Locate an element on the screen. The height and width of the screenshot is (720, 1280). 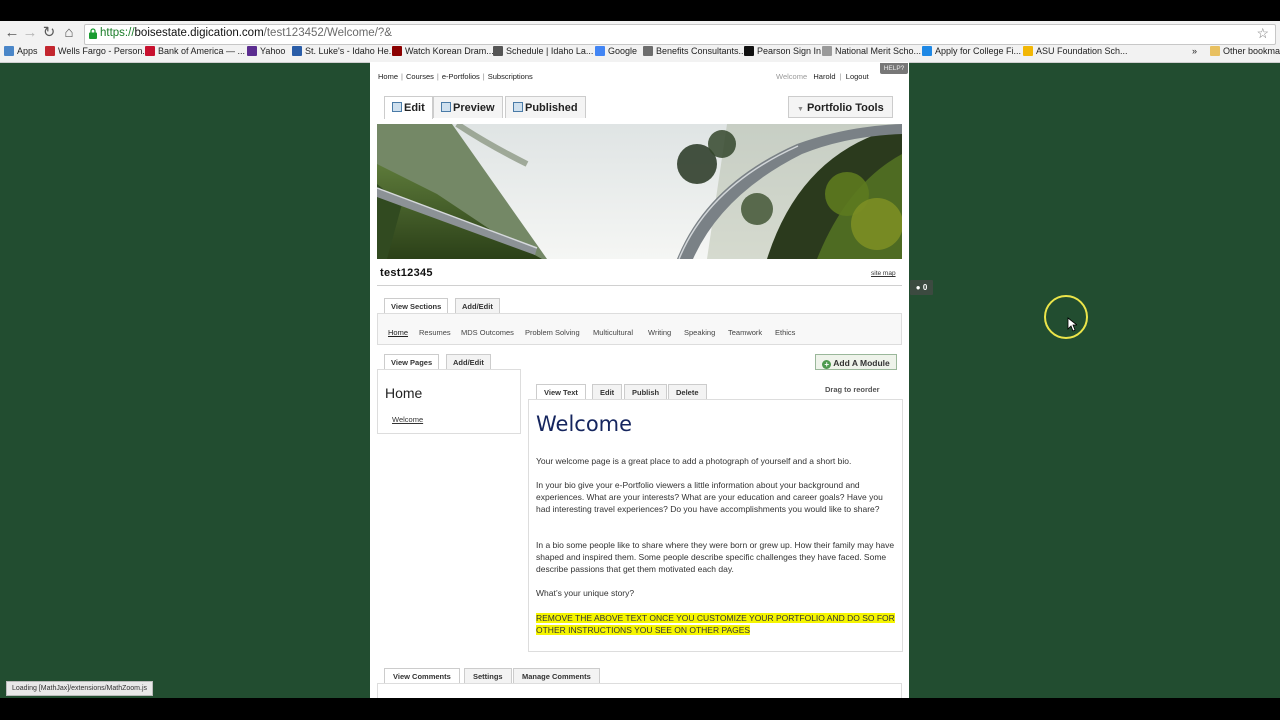
bookmark-item: Yahoo is located at coordinates (266, 51).